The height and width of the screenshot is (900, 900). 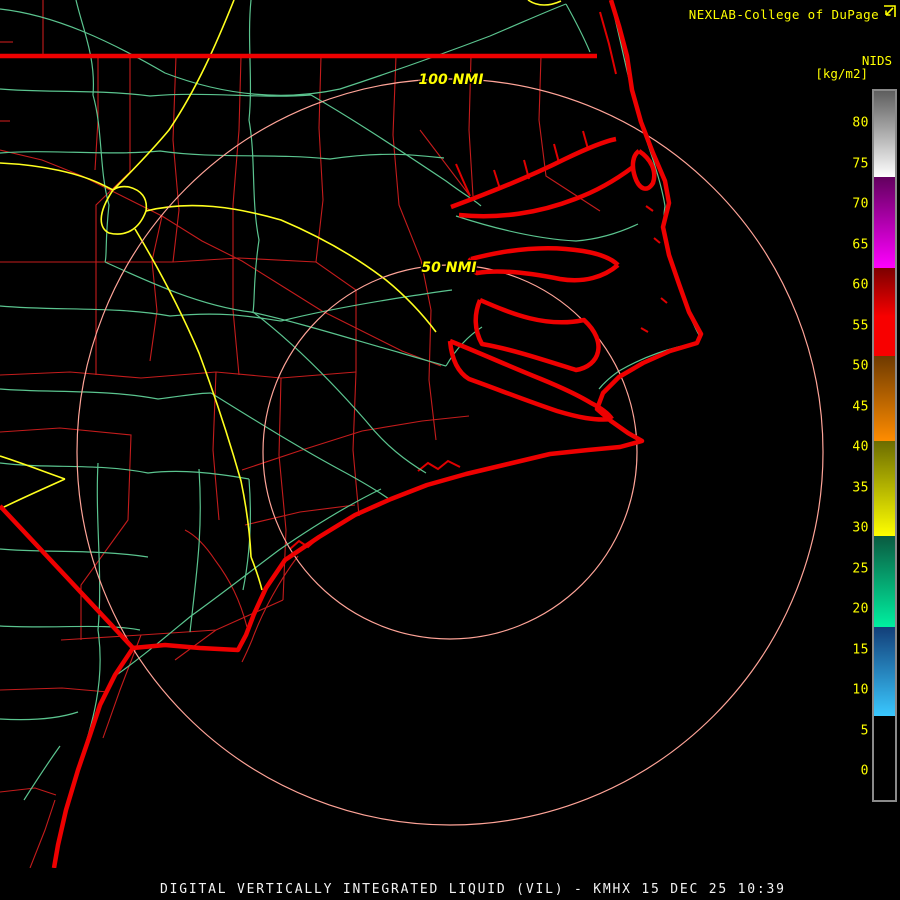 I want to click on scale-tick-label: 35, so click(x=860, y=487).